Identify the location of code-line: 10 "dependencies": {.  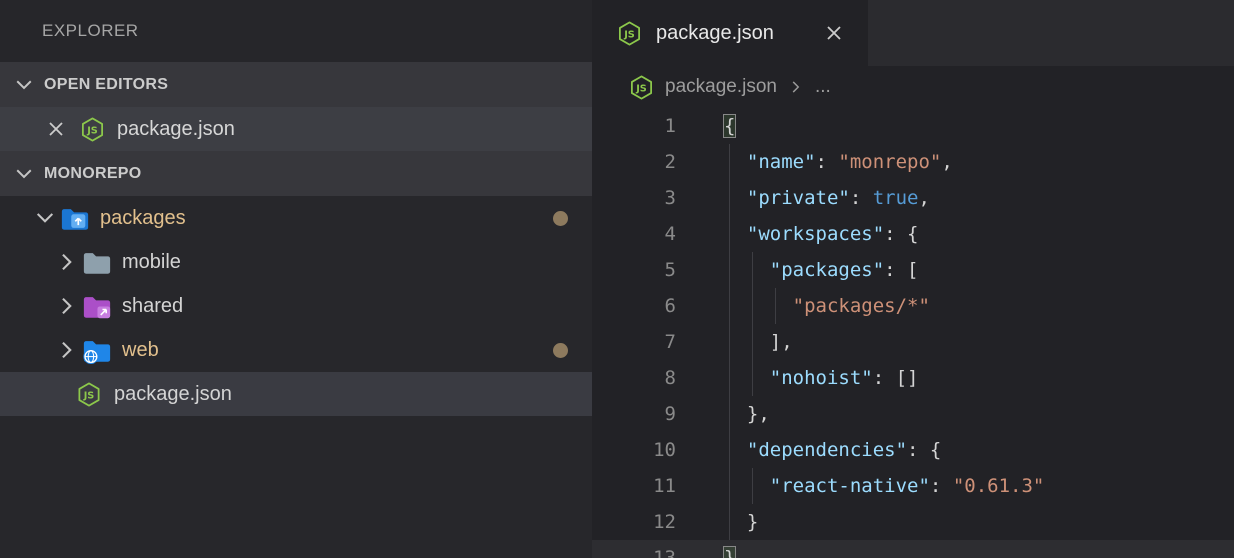
(913, 450).